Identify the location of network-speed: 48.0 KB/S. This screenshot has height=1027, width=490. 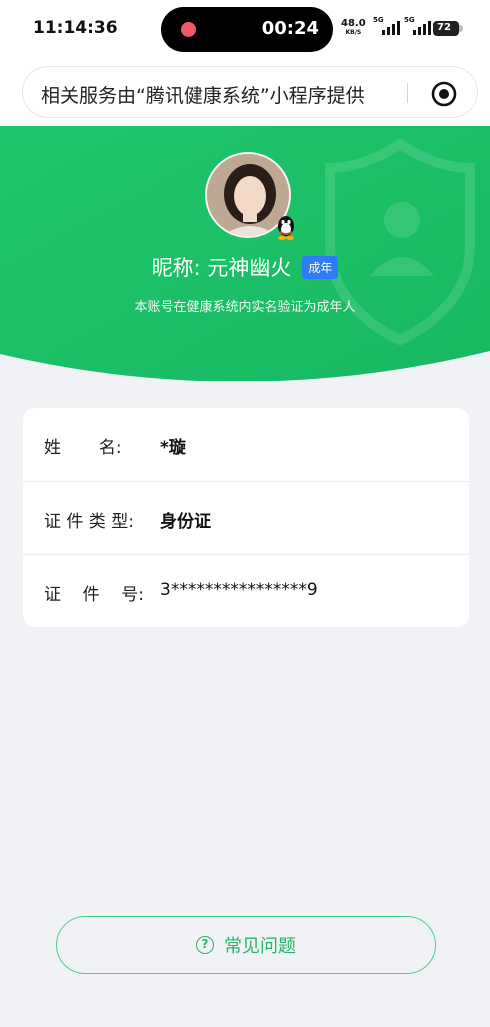
(353, 28).